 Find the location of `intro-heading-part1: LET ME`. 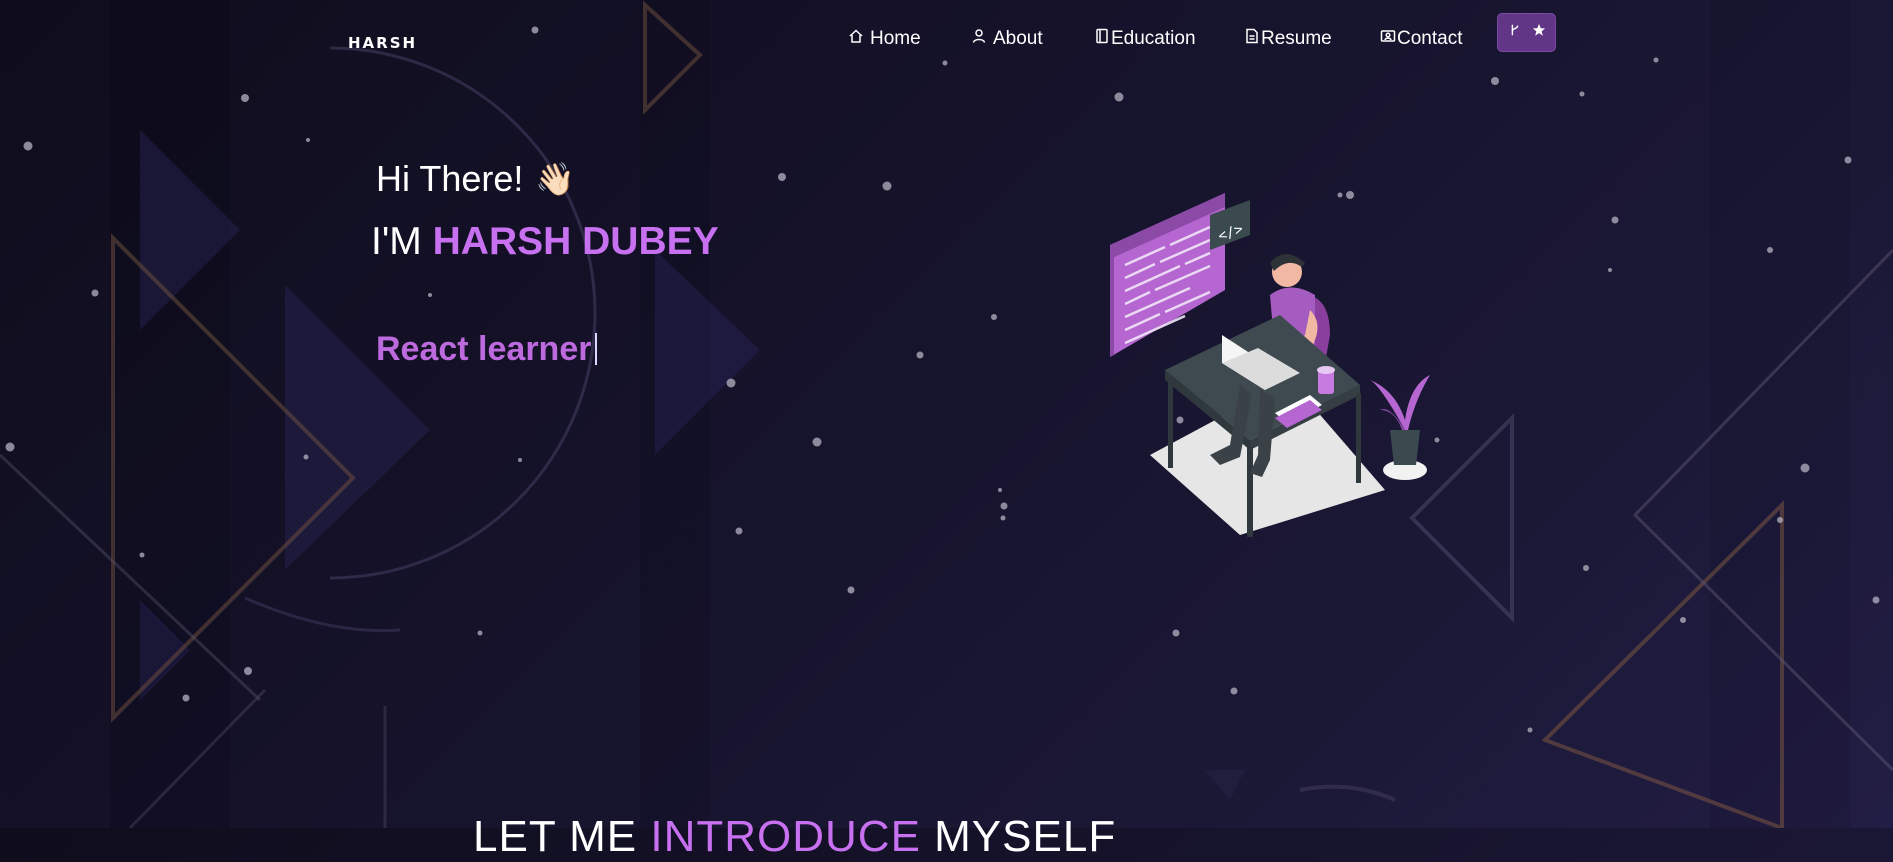

intro-heading-part1: LET ME is located at coordinates (555, 836).